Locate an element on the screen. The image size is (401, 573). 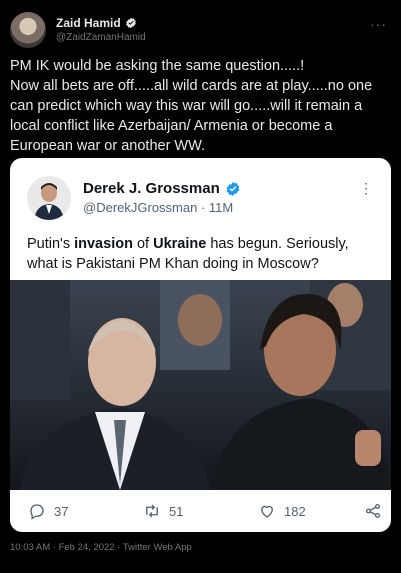
quoted-text-part: Putin's is located at coordinates (51, 244).